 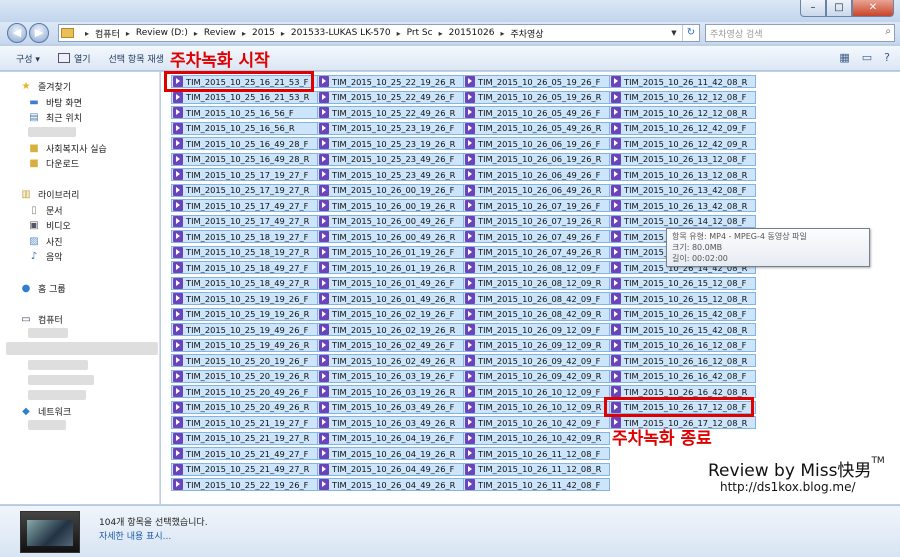 What do you see at coordinates (682, 190) in the screenshot?
I see `file-item: TIM_2015_10_26_13_42_08_F` at bounding box center [682, 190].